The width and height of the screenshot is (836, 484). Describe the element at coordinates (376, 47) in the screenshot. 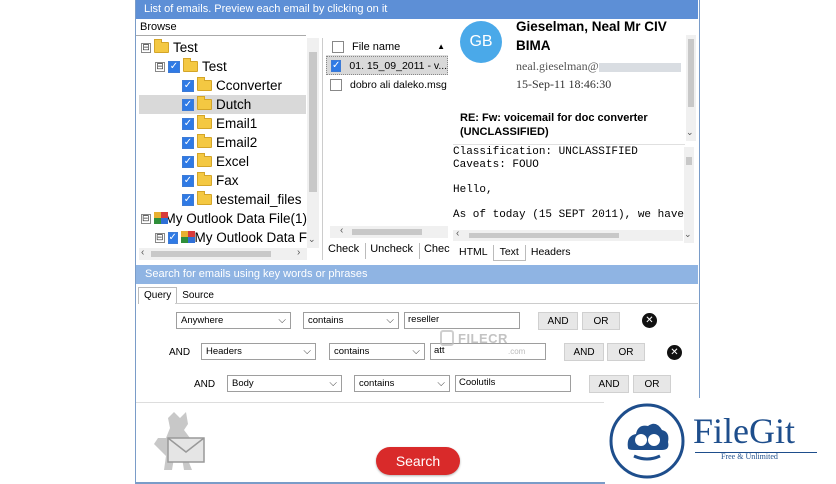

I see `column-header-file-name: File name` at that location.